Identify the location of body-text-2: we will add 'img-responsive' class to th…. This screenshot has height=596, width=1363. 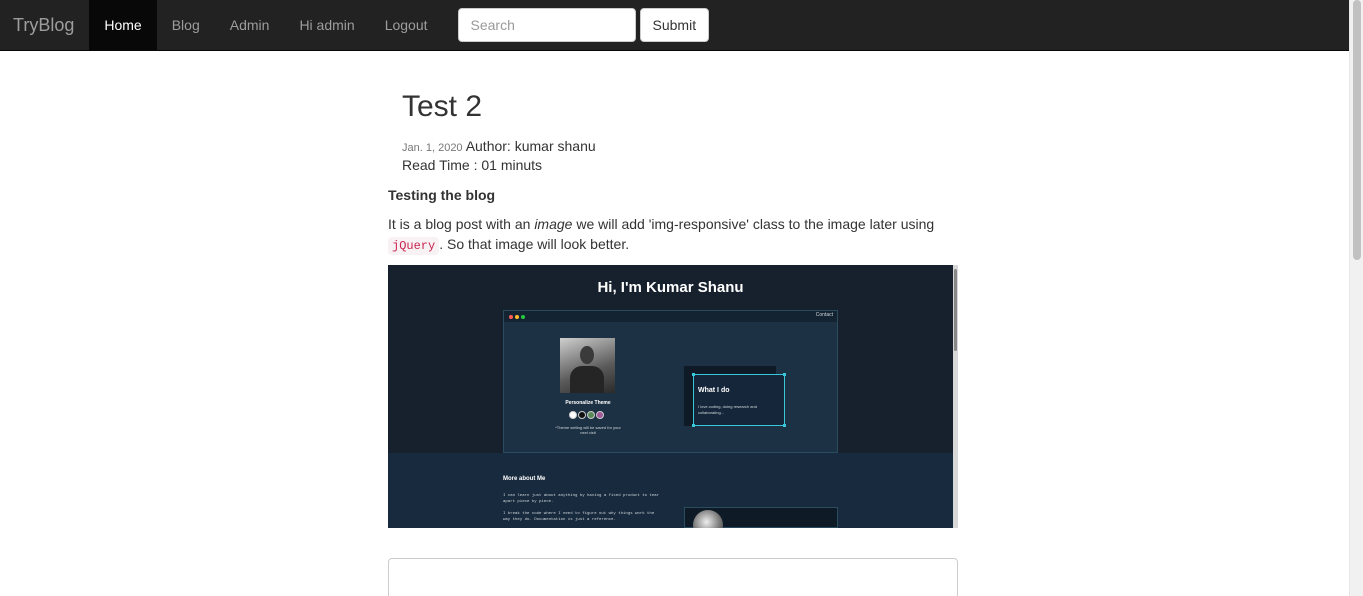
(753, 224).